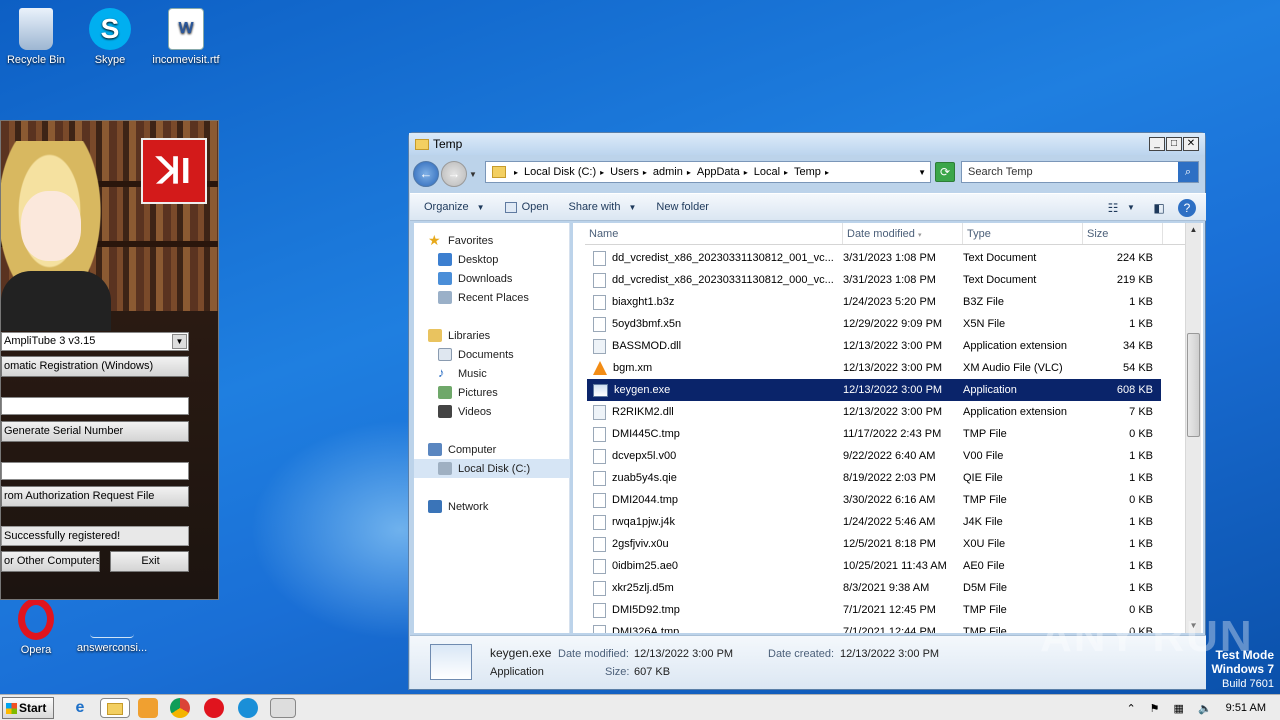 The width and height of the screenshot is (1280, 720). Describe the element at coordinates (186, 29) in the screenshot. I see `word-doc-icon: W` at that location.